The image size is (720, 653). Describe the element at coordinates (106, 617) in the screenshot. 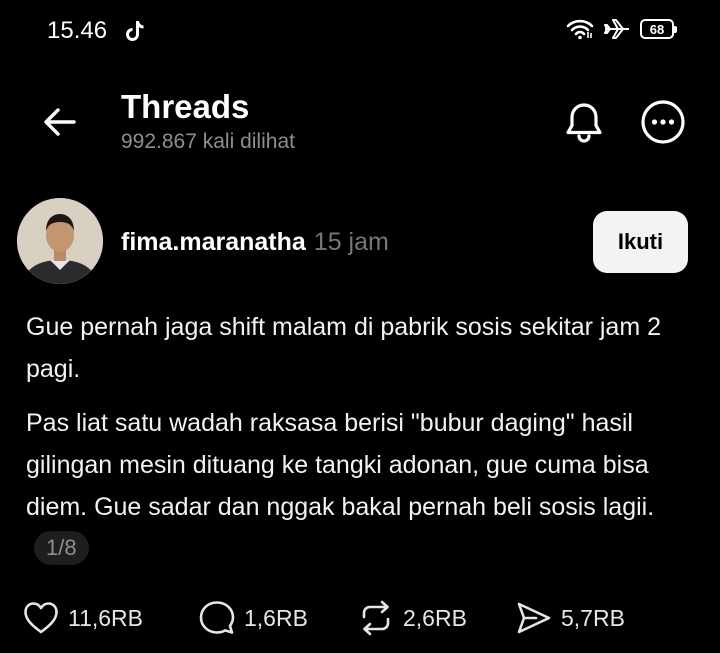

I see `like-count: 11,6RB` at that location.